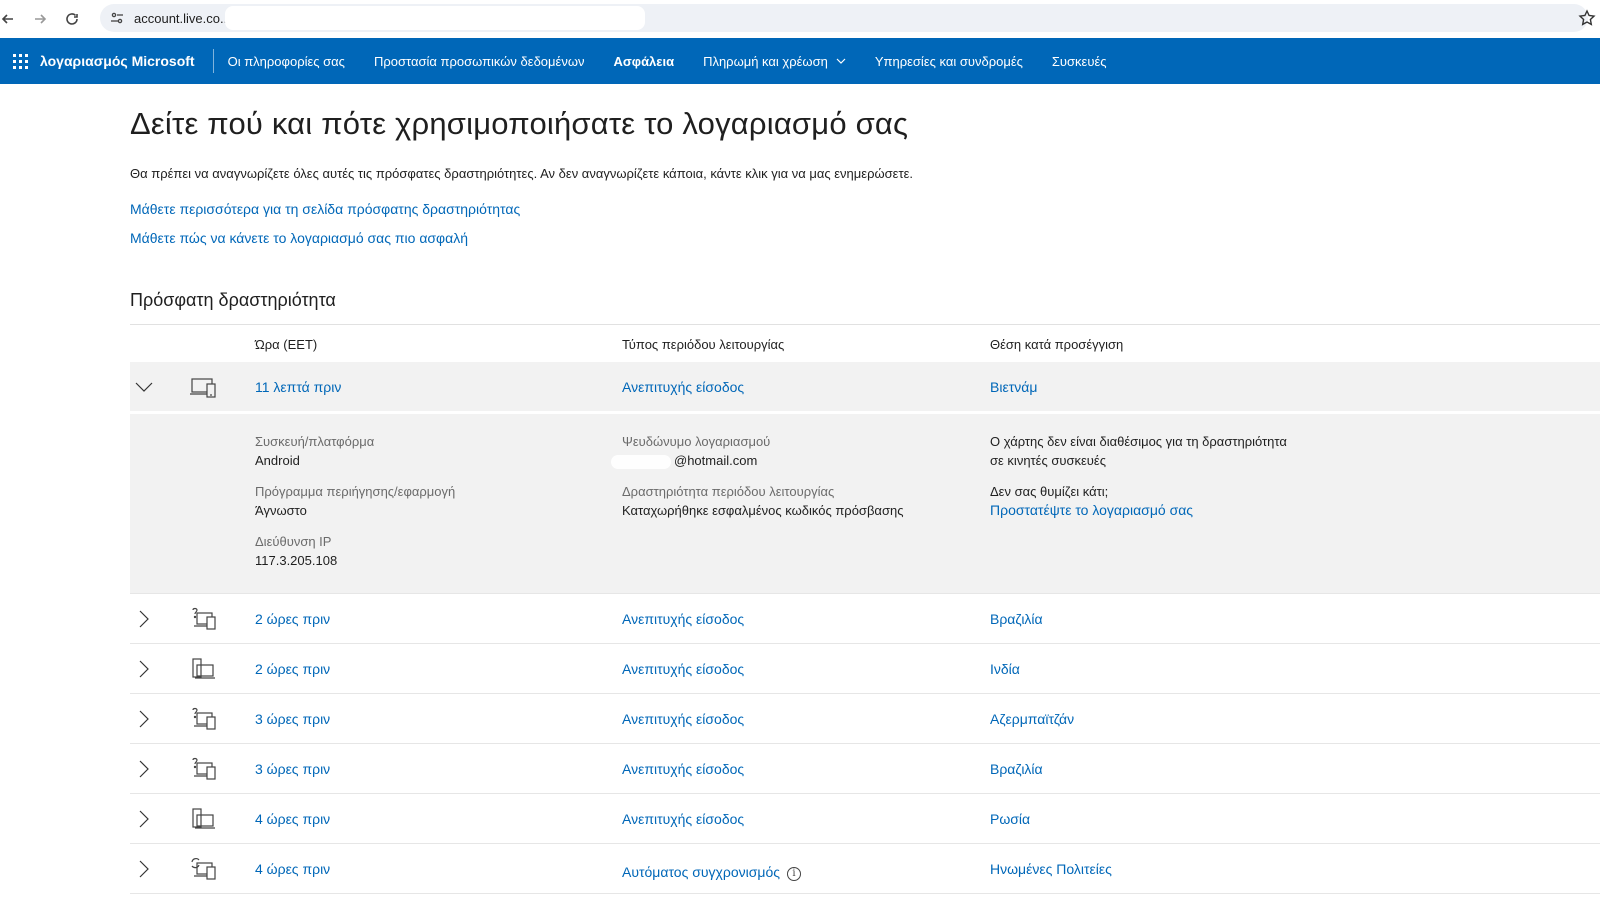 The width and height of the screenshot is (1600, 920). What do you see at coordinates (865, 619) in the screenshot?
I see `table-row: 2 ώρες πριν Ανεπιτυχής είσοδος Βραζιλία` at bounding box center [865, 619].